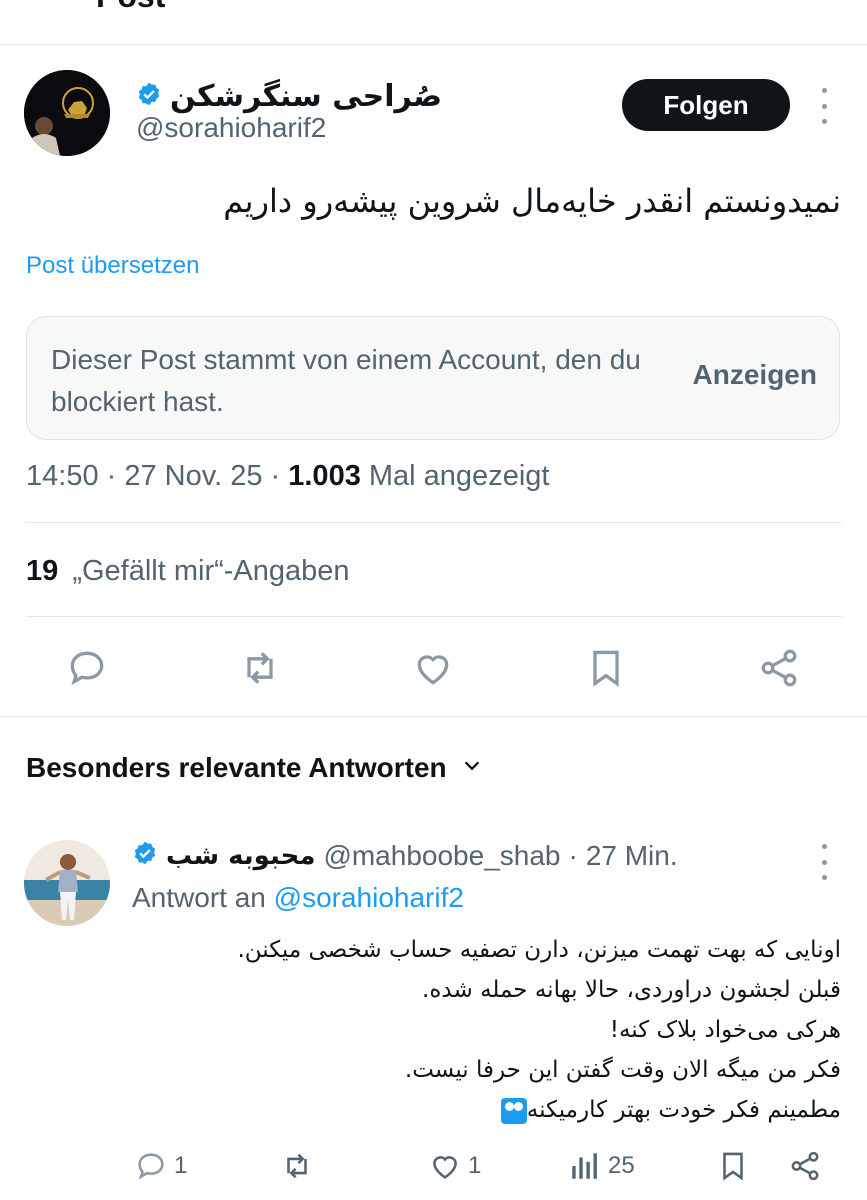  I want to click on post-meta: 14:50 · 27 Nov. 25 · 1.003 Mal angezeigt, so click(288, 476).